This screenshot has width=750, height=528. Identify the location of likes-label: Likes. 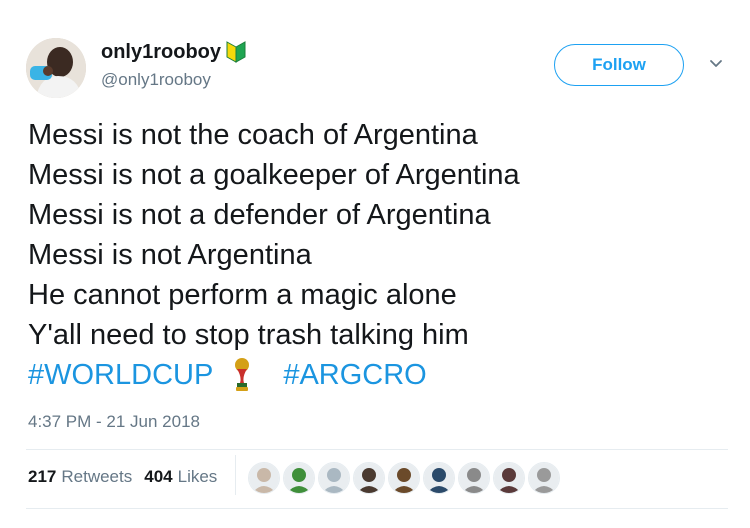
(197, 476).